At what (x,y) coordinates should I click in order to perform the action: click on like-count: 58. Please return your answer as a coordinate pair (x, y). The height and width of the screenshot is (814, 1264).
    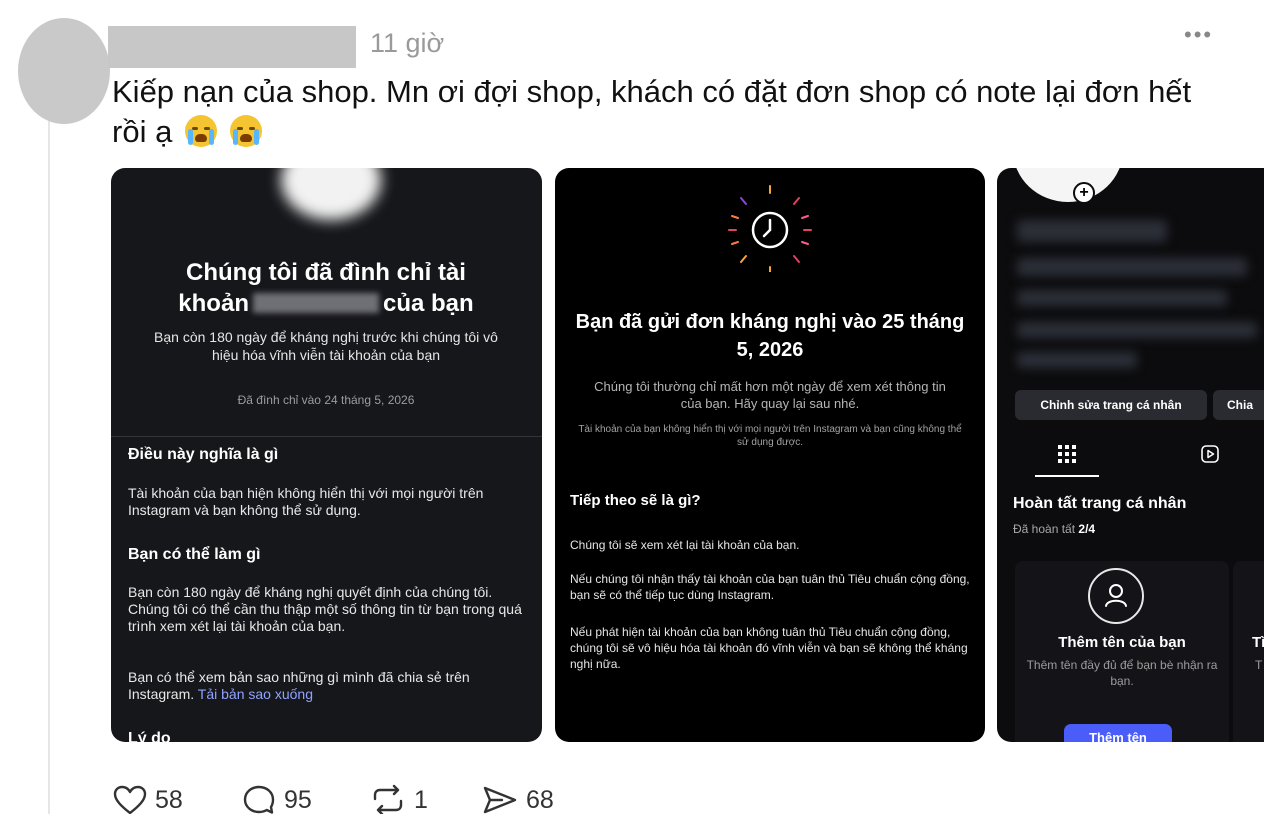
    Looking at the image, I should click on (169, 799).